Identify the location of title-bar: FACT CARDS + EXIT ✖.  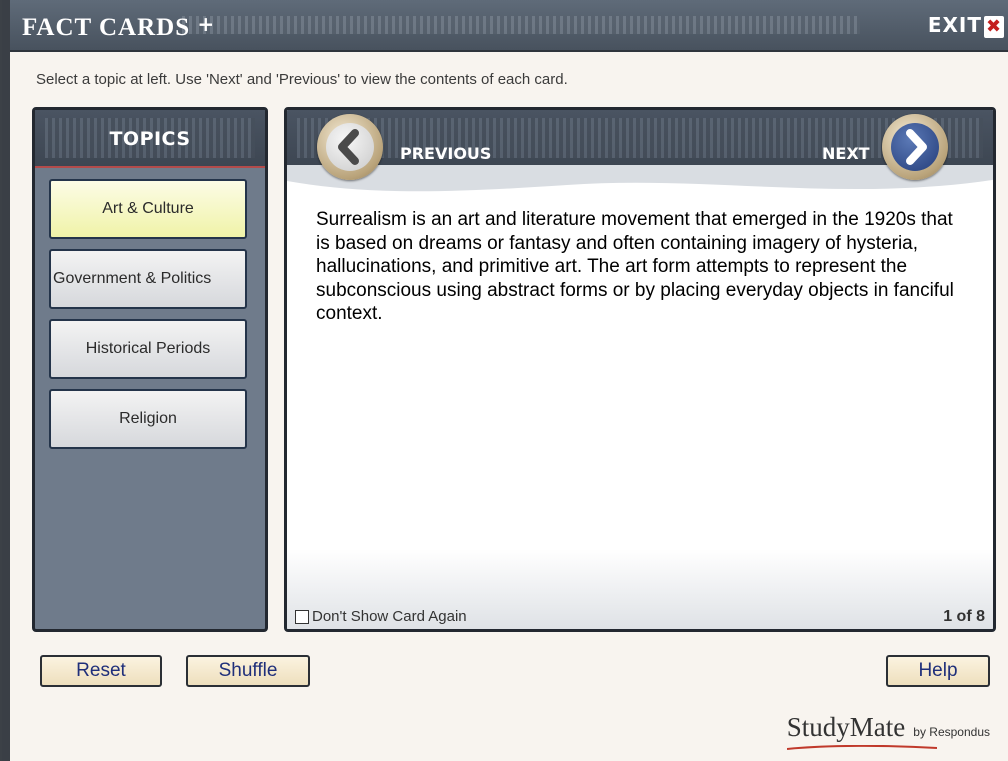
(505, 26).